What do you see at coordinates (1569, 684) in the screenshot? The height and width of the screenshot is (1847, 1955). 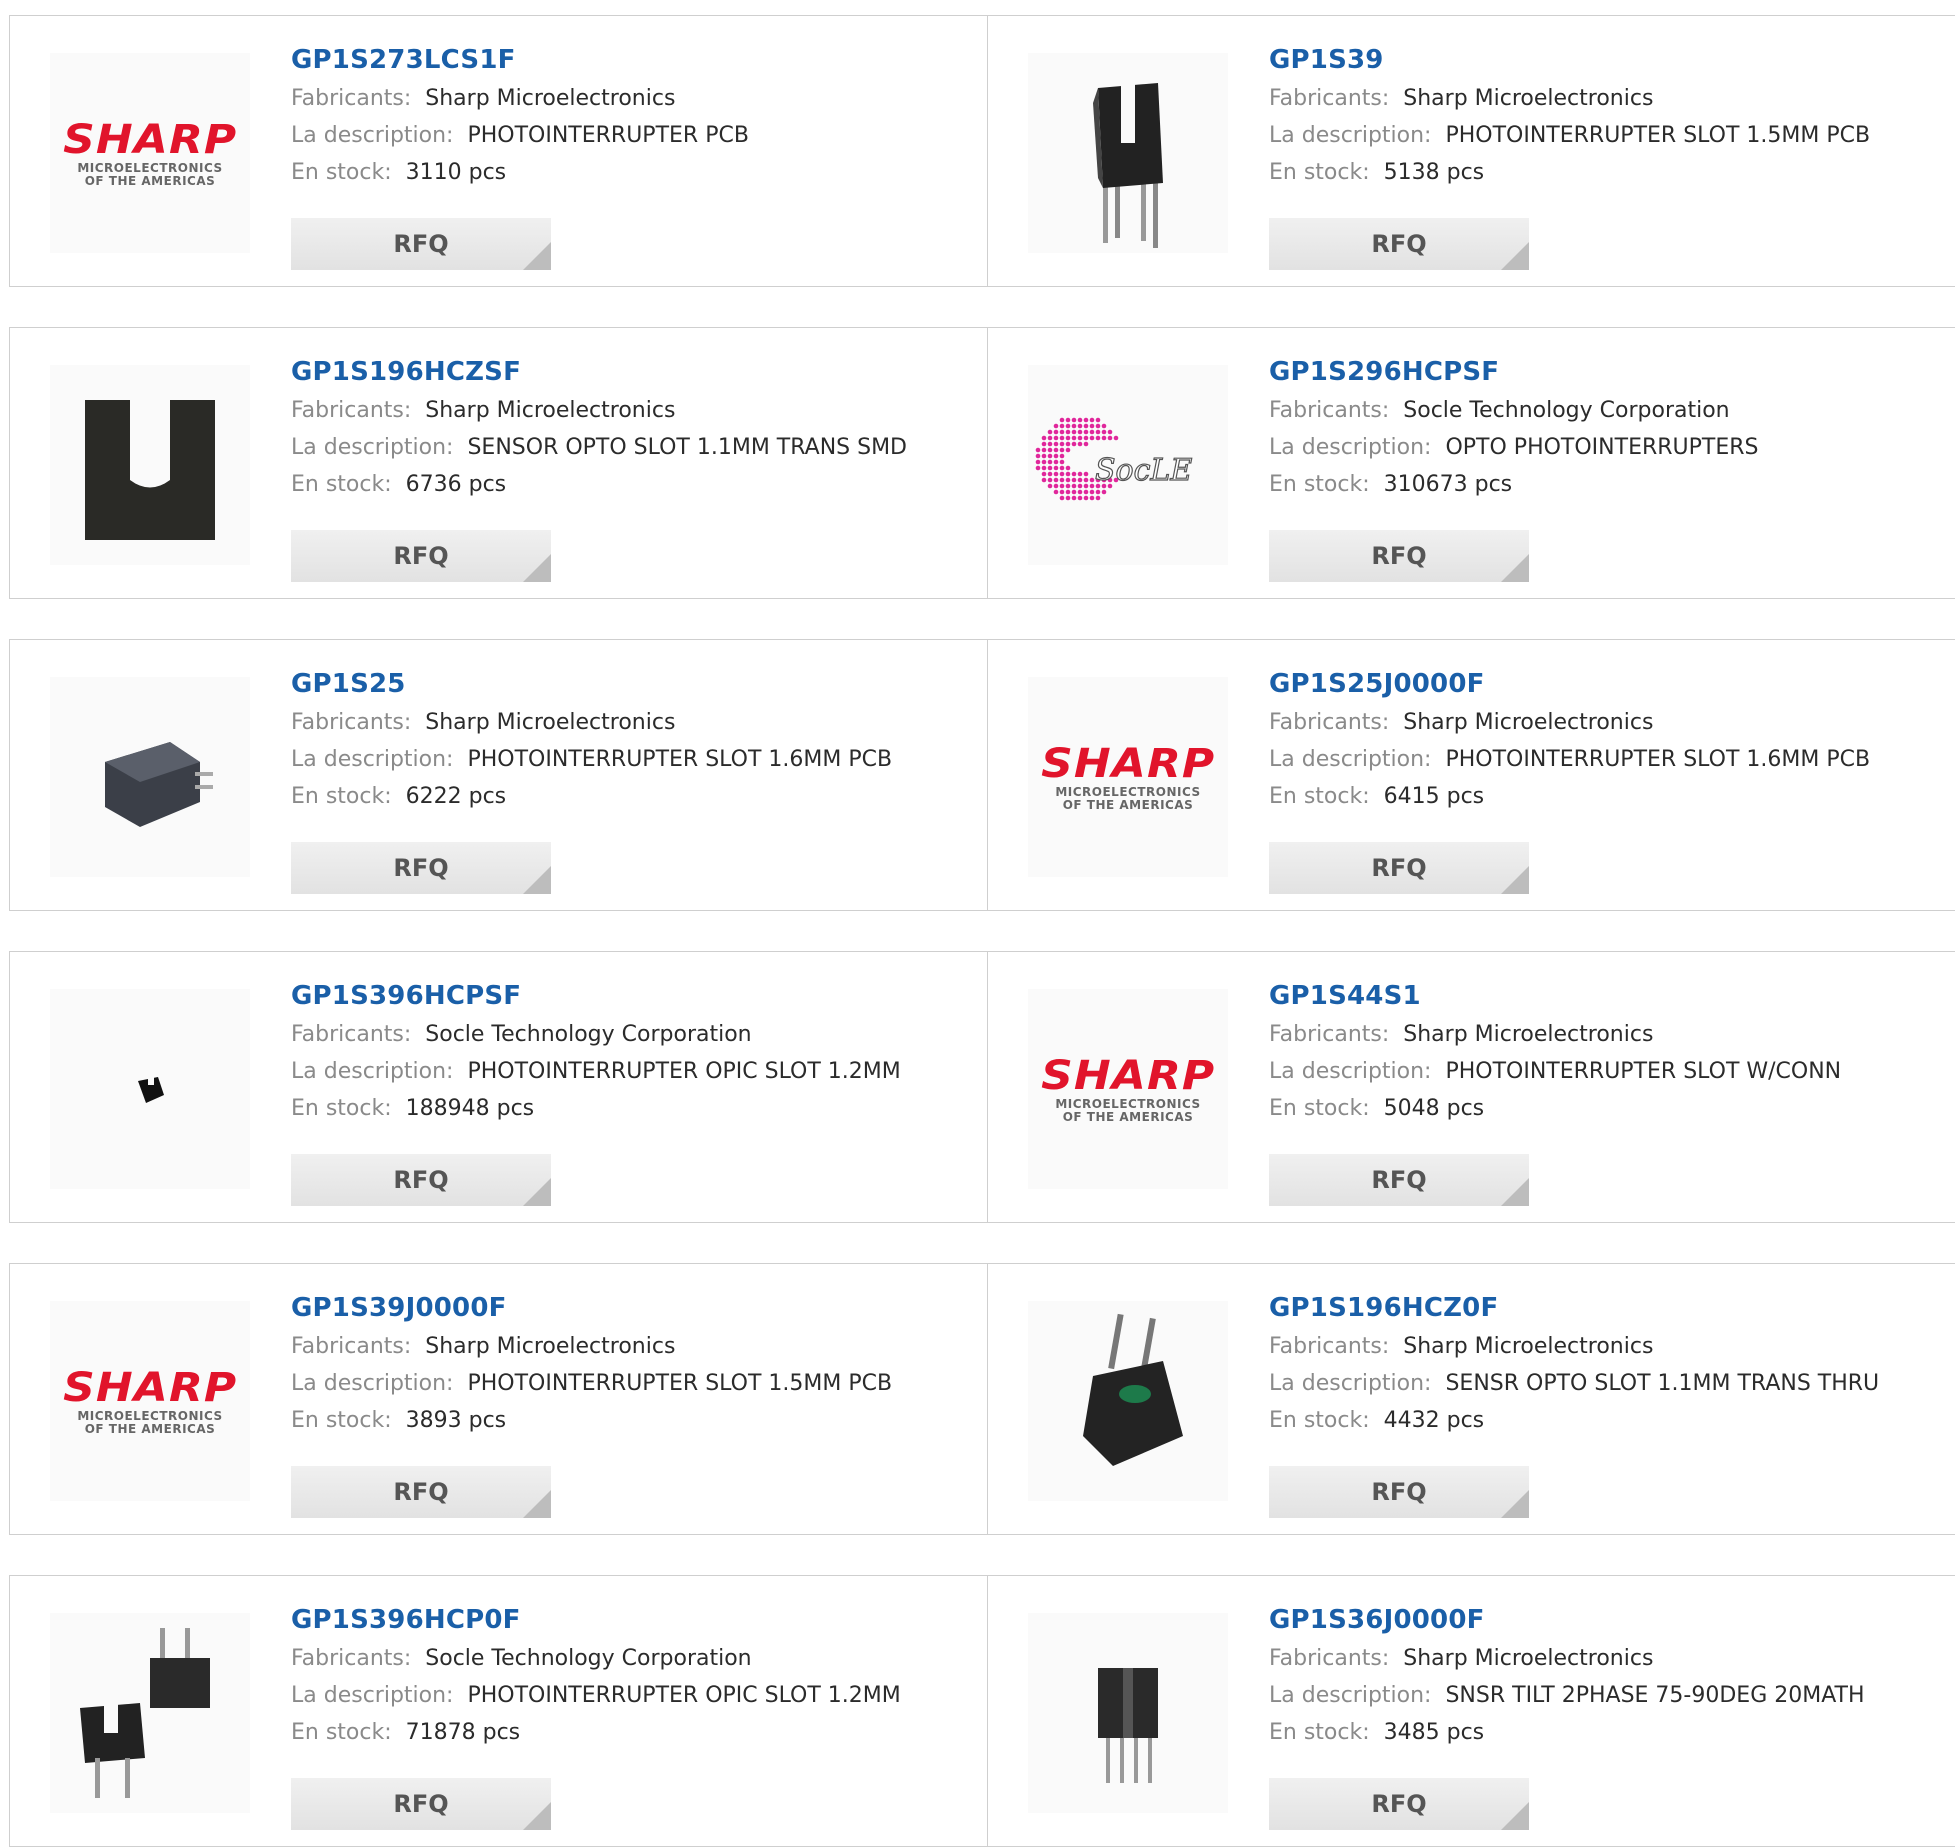 I see `part-number-link: GP1S25J0000F` at bounding box center [1569, 684].